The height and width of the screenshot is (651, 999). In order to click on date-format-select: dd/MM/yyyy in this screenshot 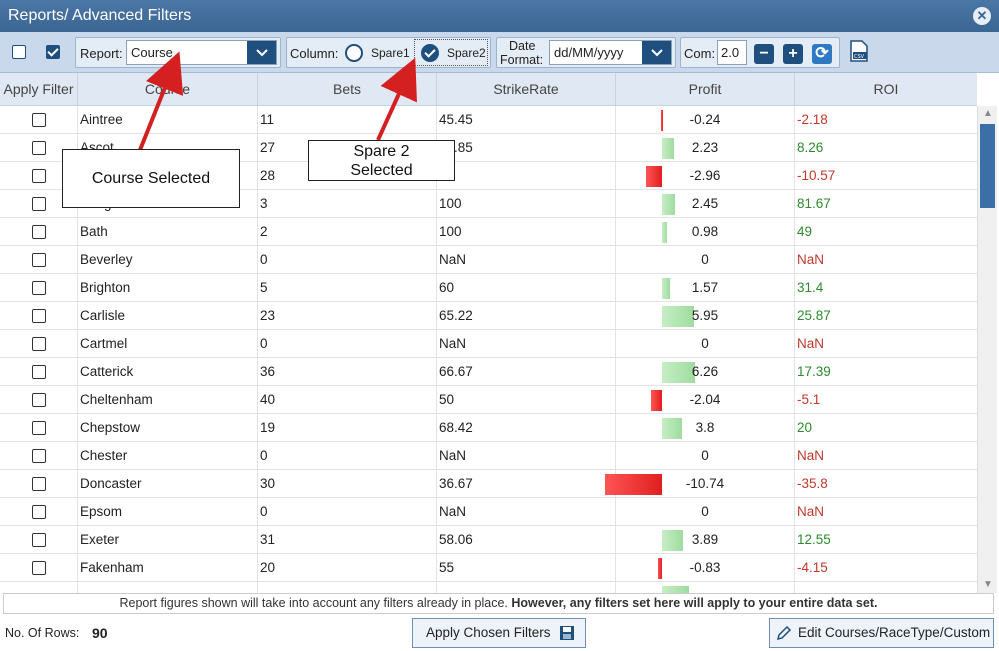, I will do `click(610, 52)`.